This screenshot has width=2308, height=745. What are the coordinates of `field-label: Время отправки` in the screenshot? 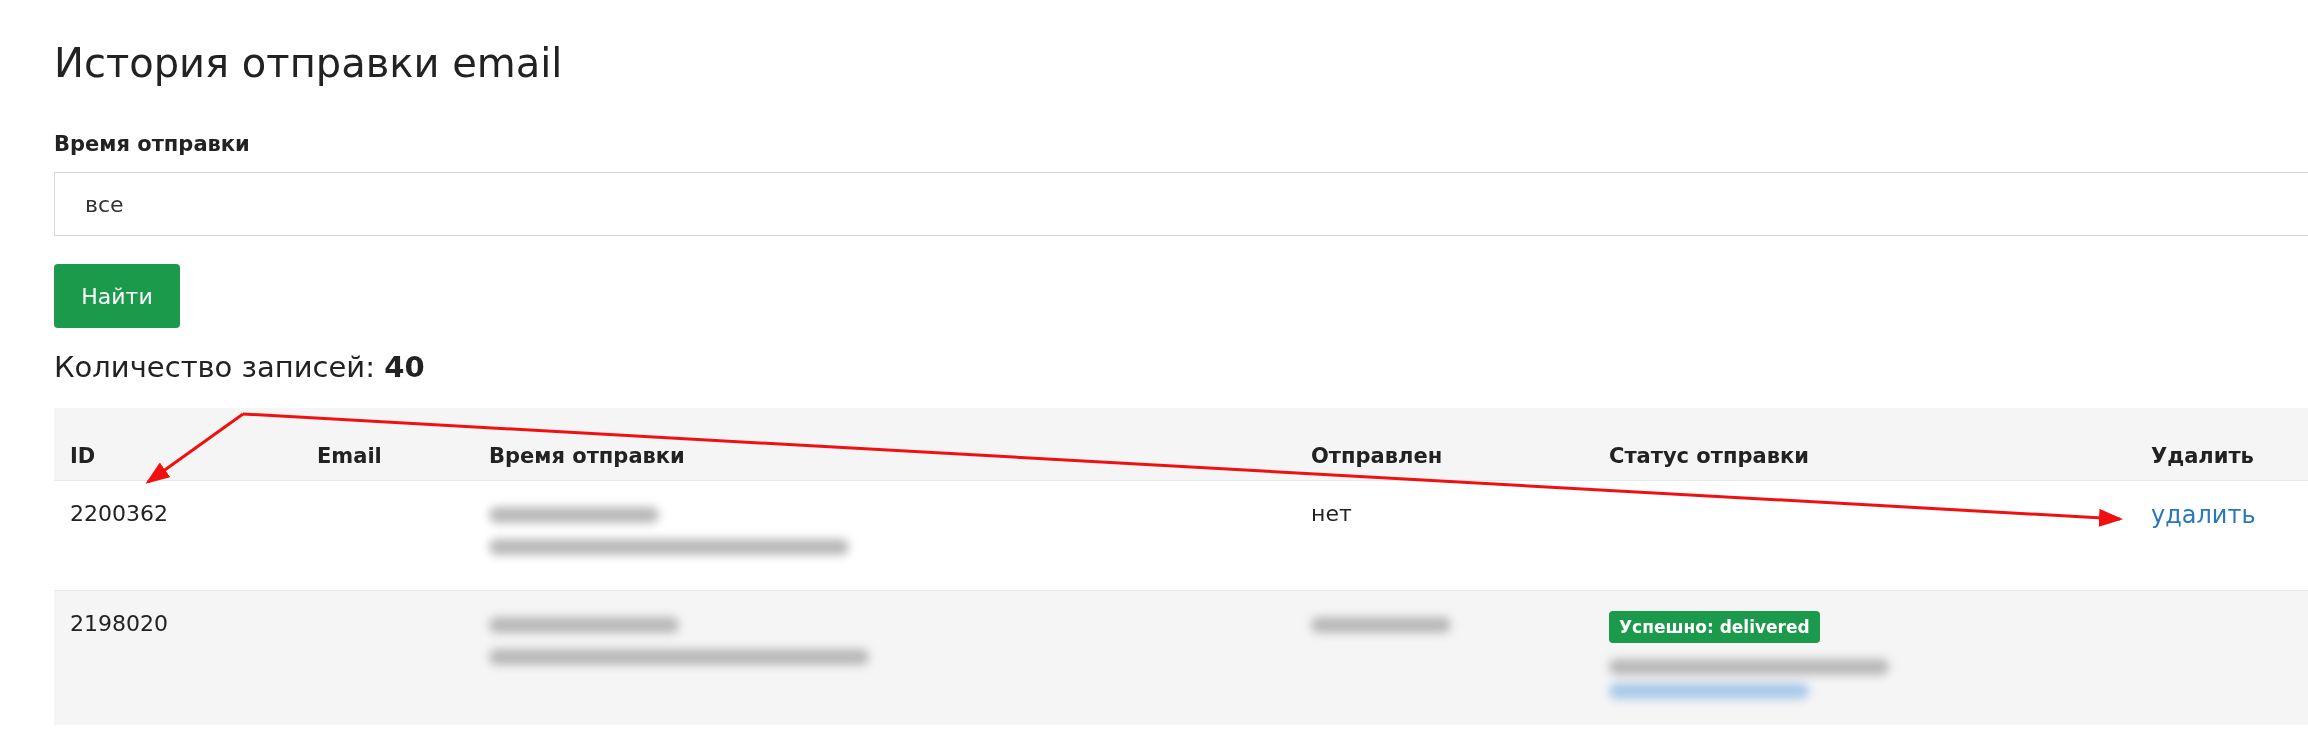 It's located at (152, 144).